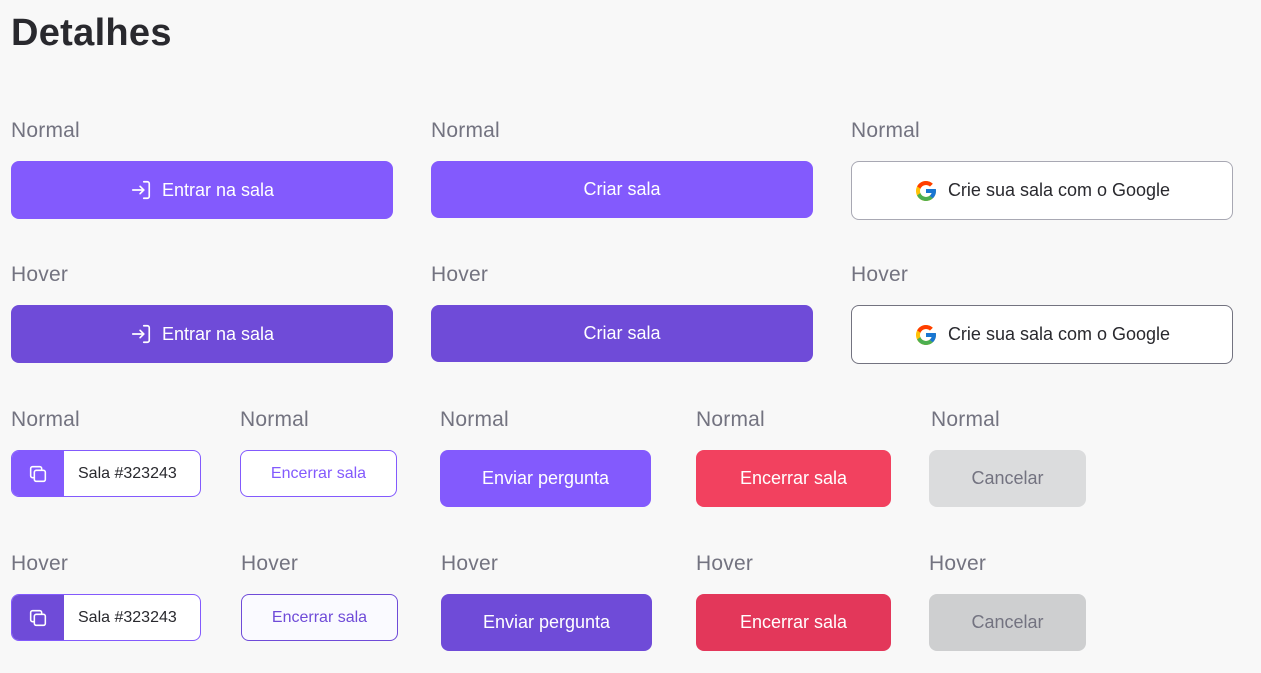 The width and height of the screenshot is (1261, 673). I want to click on send-question-button: Enviar pergunta, so click(545, 478).